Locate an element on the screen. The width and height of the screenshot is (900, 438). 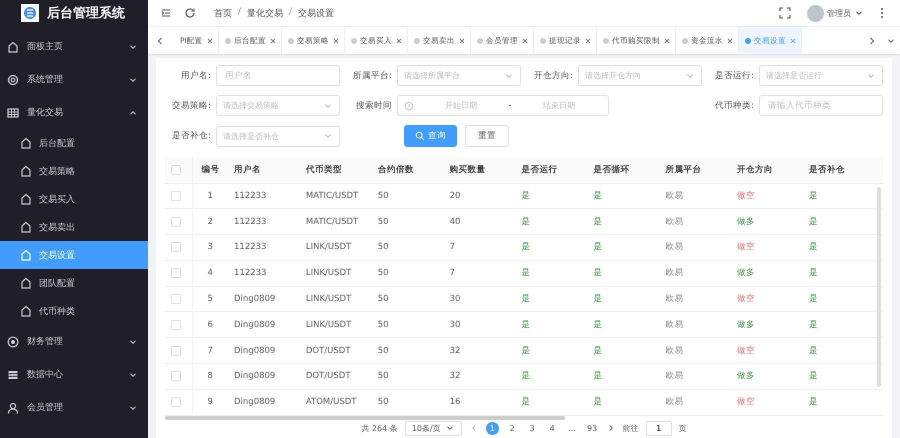
page-suffix: 页 is located at coordinates (682, 428).